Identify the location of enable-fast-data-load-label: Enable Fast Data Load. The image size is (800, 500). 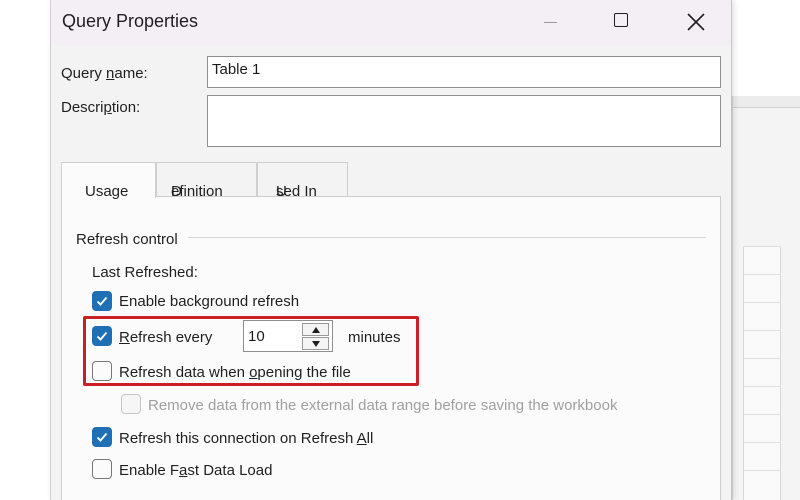
(196, 470).